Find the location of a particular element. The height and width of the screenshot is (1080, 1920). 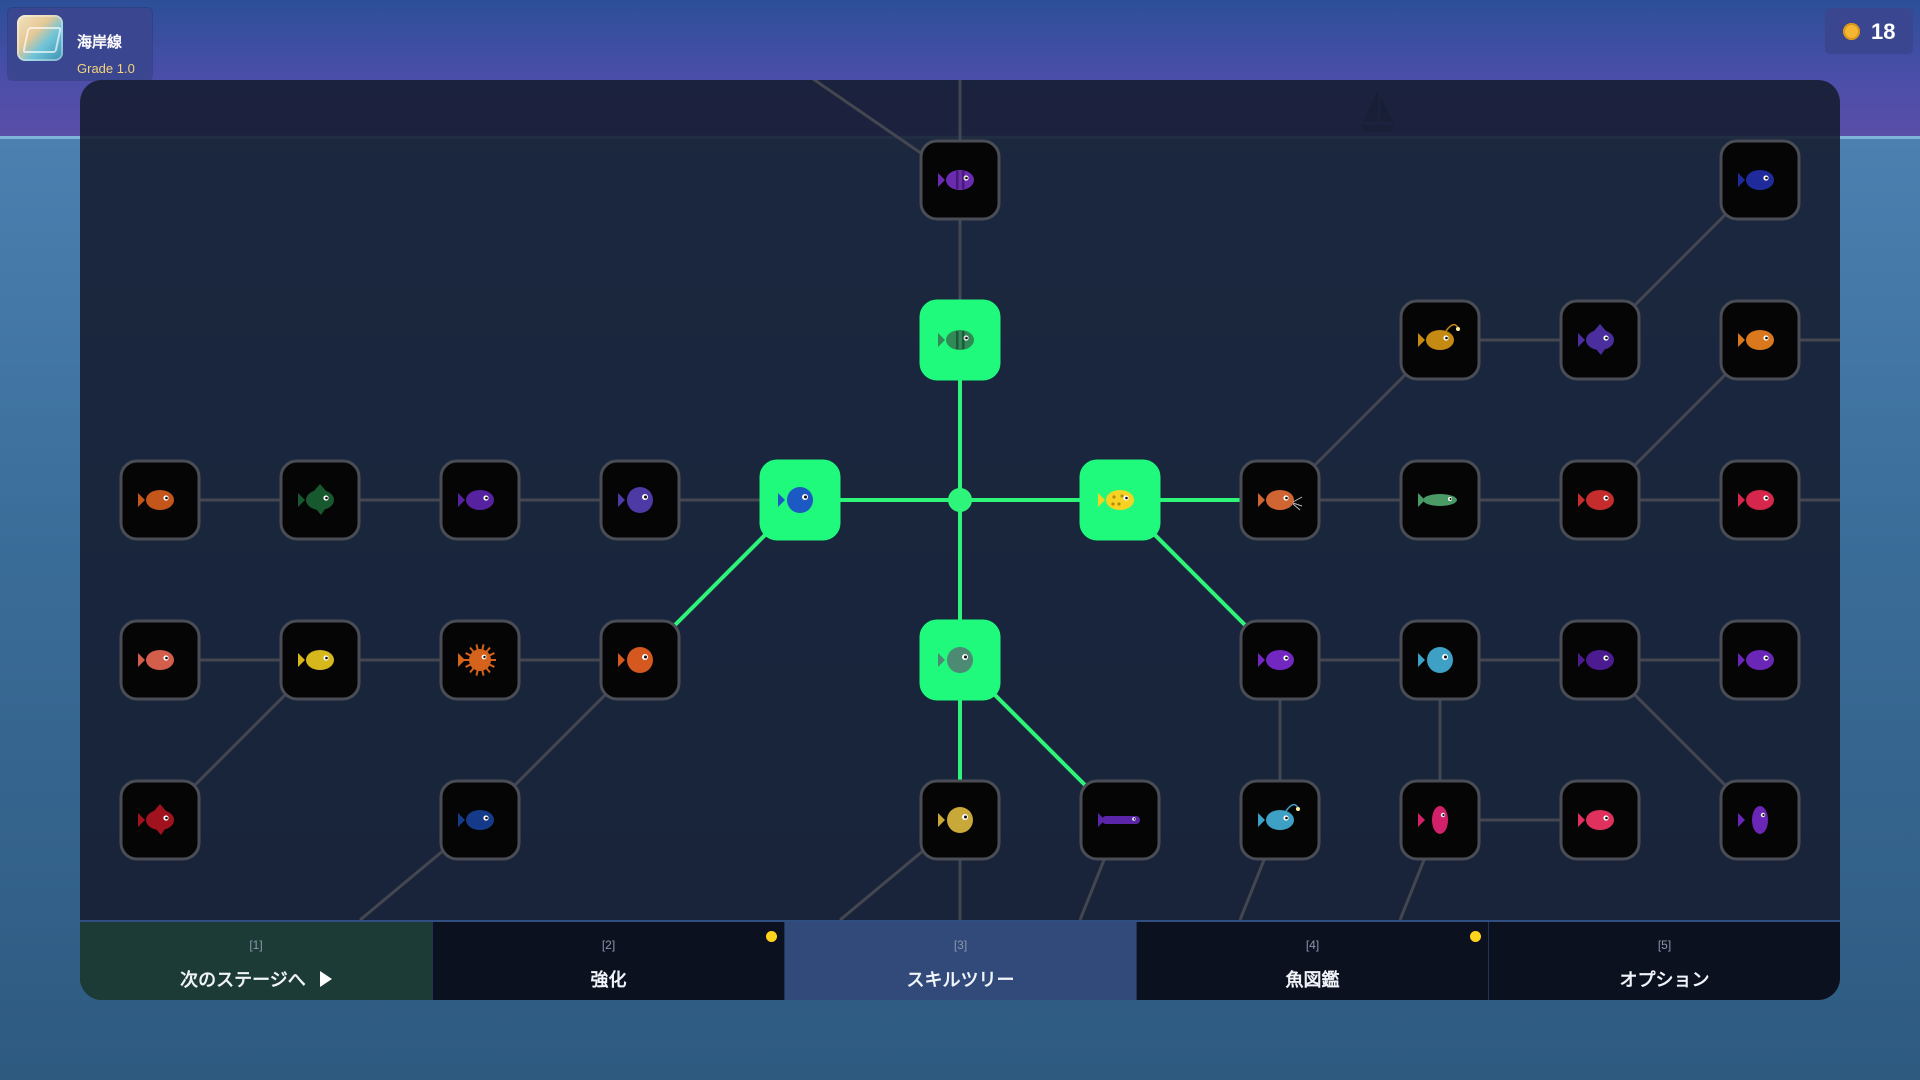

skill-node-mr1 is located at coordinates (1280, 660).